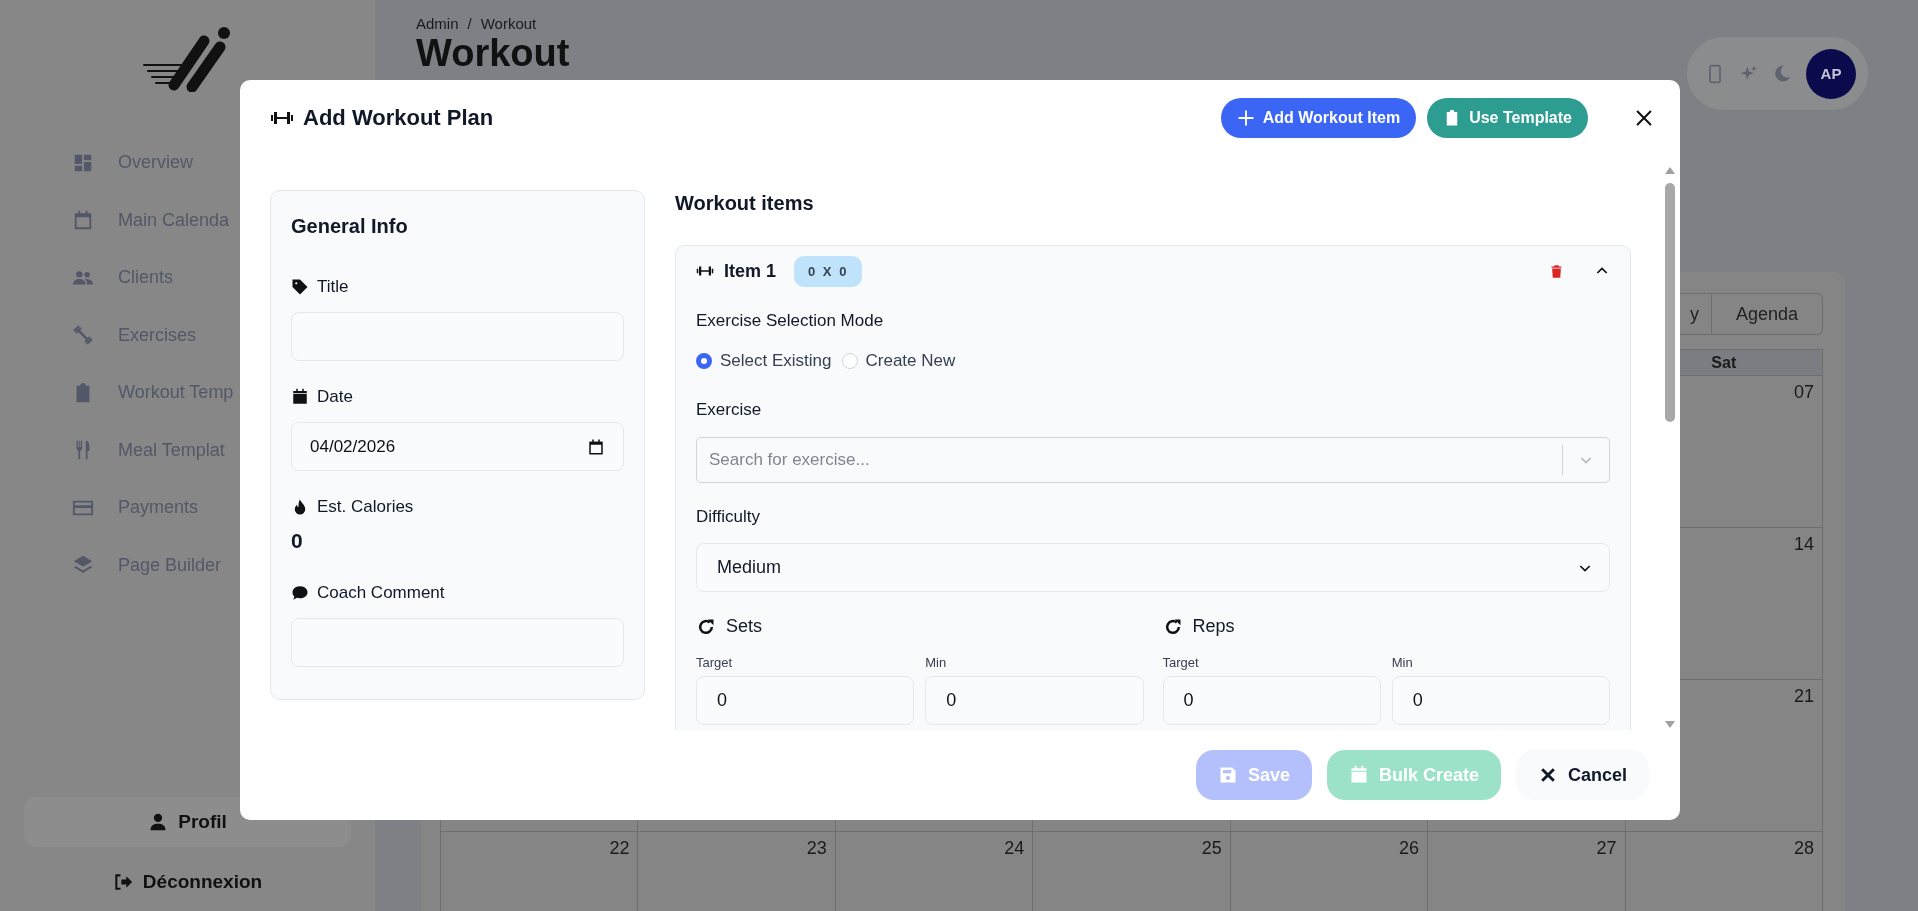 This screenshot has height=911, width=1918. What do you see at coordinates (352, 507) in the screenshot?
I see `field-label: Est. Calories` at bounding box center [352, 507].